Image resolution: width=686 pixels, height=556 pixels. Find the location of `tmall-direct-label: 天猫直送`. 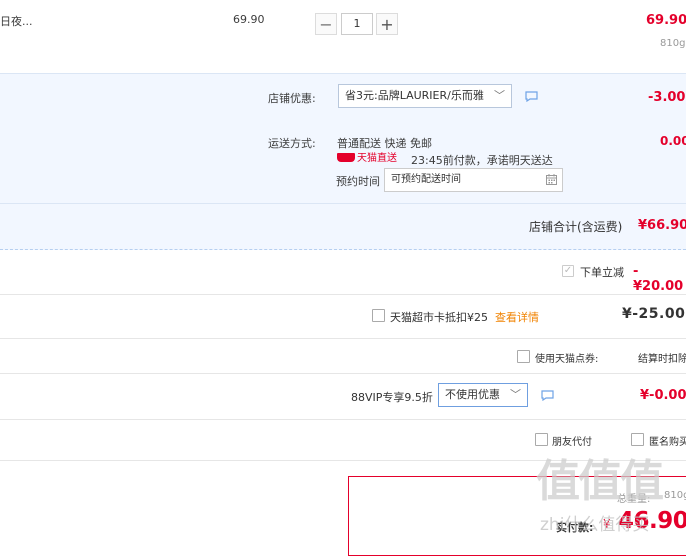

tmall-direct-label: 天猫直送 is located at coordinates (377, 158).